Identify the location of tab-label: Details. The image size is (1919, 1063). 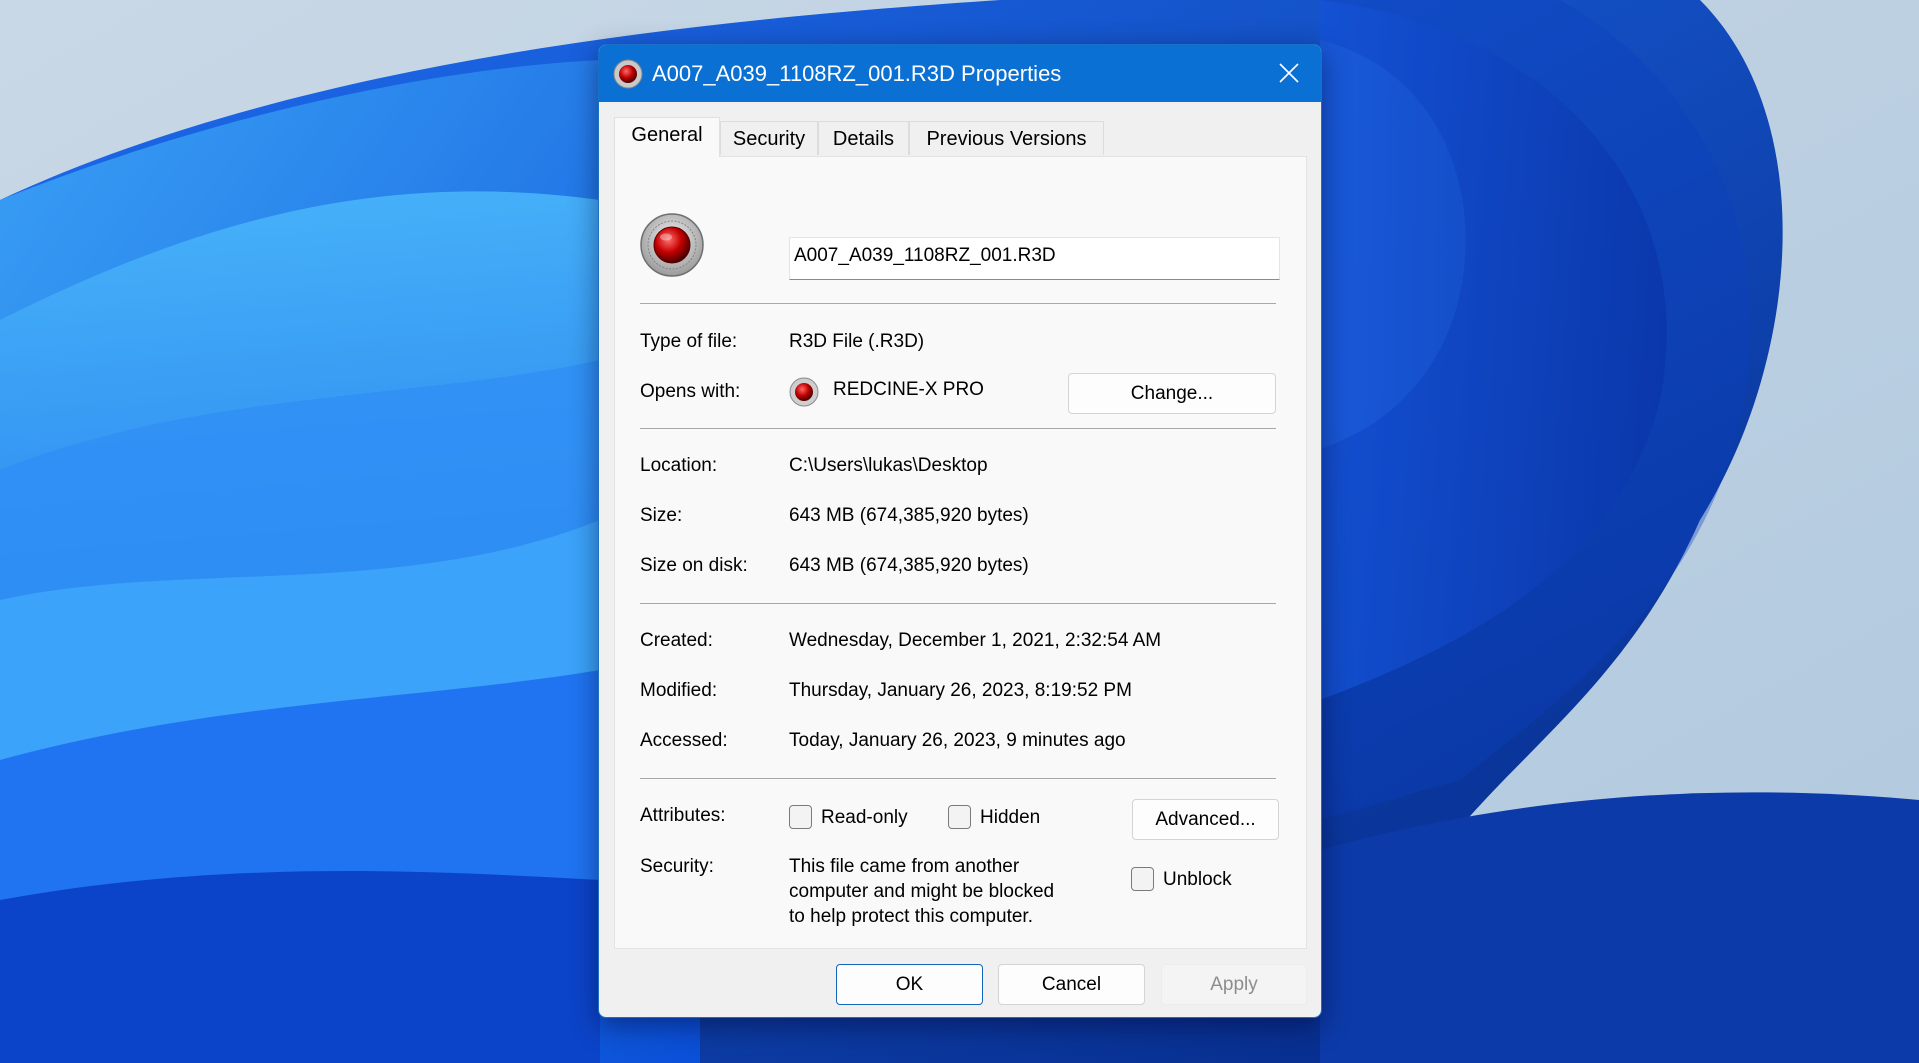
(863, 139).